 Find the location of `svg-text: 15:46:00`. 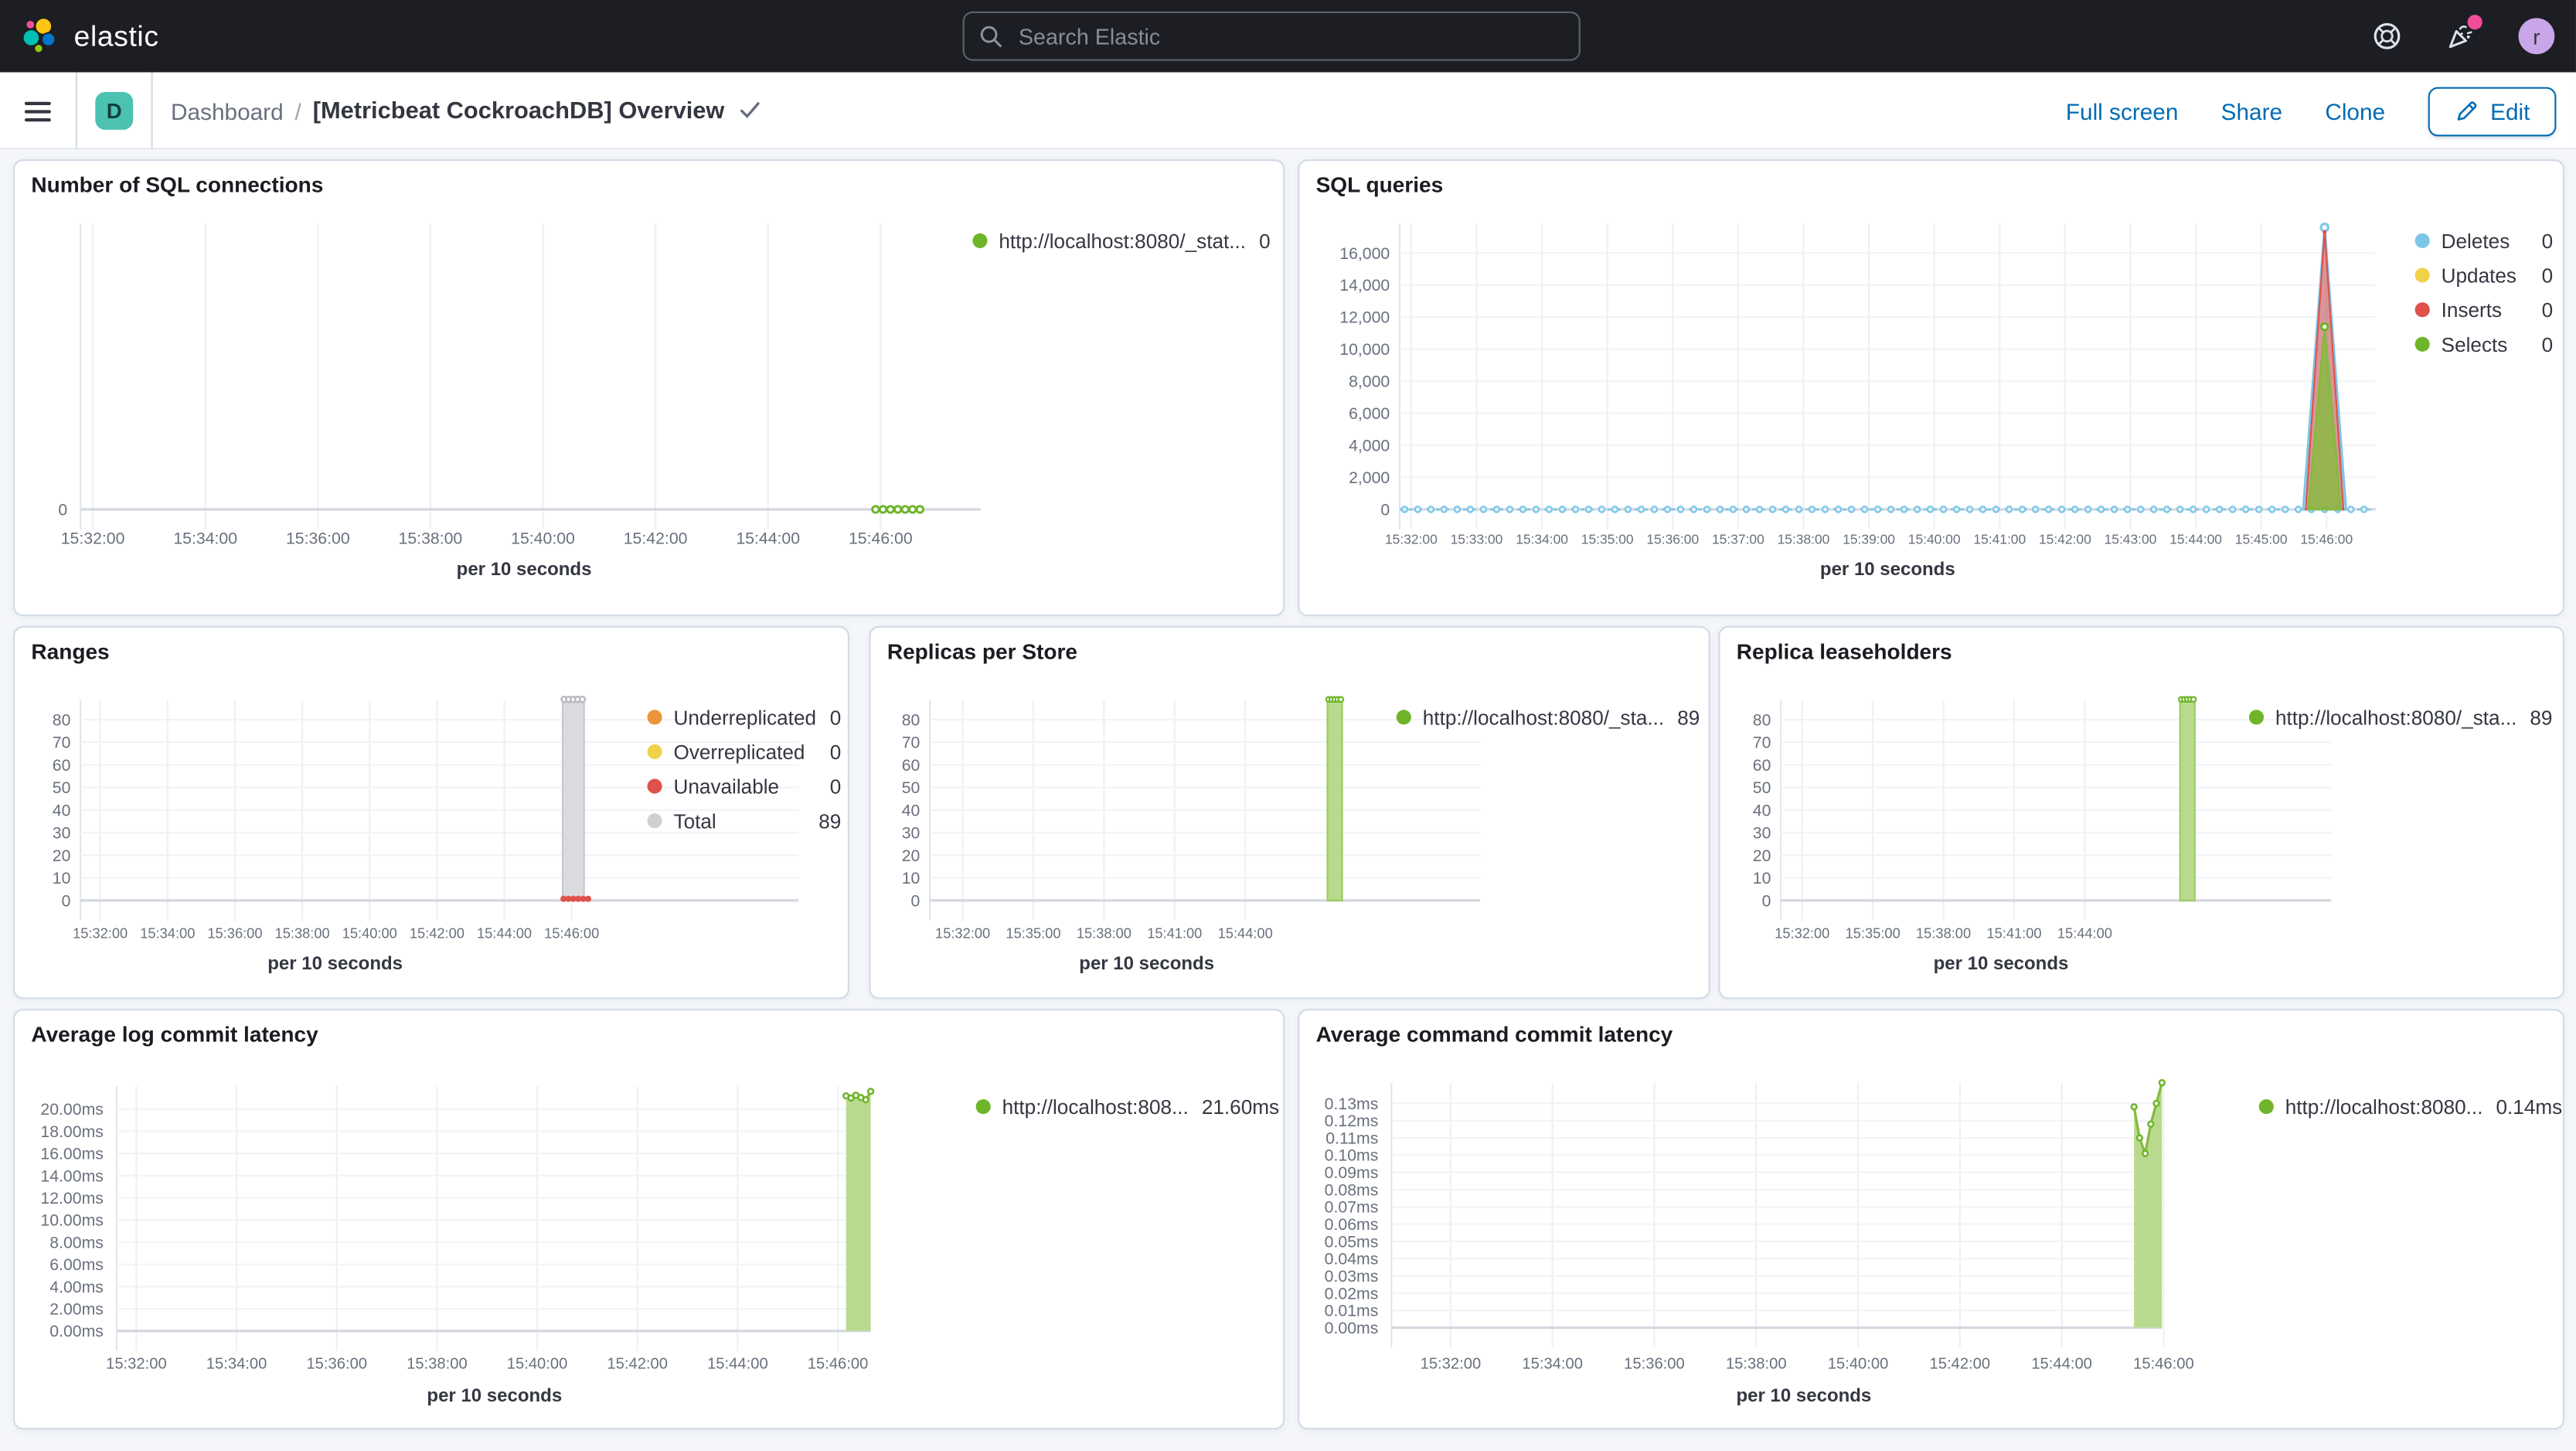

svg-text: 15:46:00 is located at coordinates (2326, 539).